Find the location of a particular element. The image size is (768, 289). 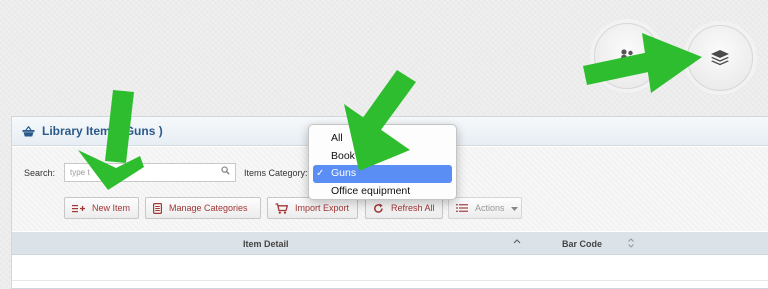

cart-icon is located at coordinates (281, 208).